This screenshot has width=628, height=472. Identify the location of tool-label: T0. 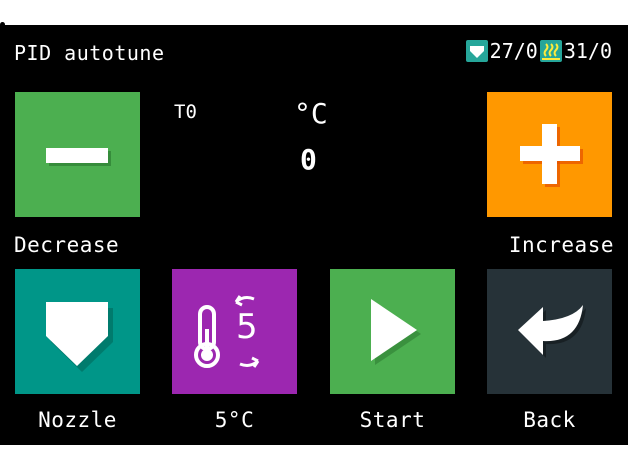
(185, 112).